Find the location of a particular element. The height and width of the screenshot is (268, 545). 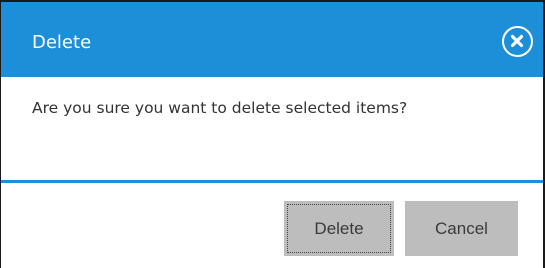

cancel-button: Cancel is located at coordinates (461, 228).